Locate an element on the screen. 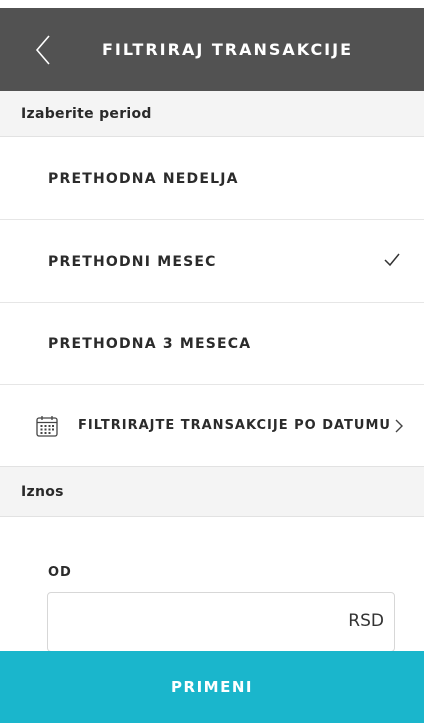 Image resolution: width=424 pixels, height=723 pixels. option-prethodni-mesec: PRETHODNI MESEC is located at coordinates (212, 262).